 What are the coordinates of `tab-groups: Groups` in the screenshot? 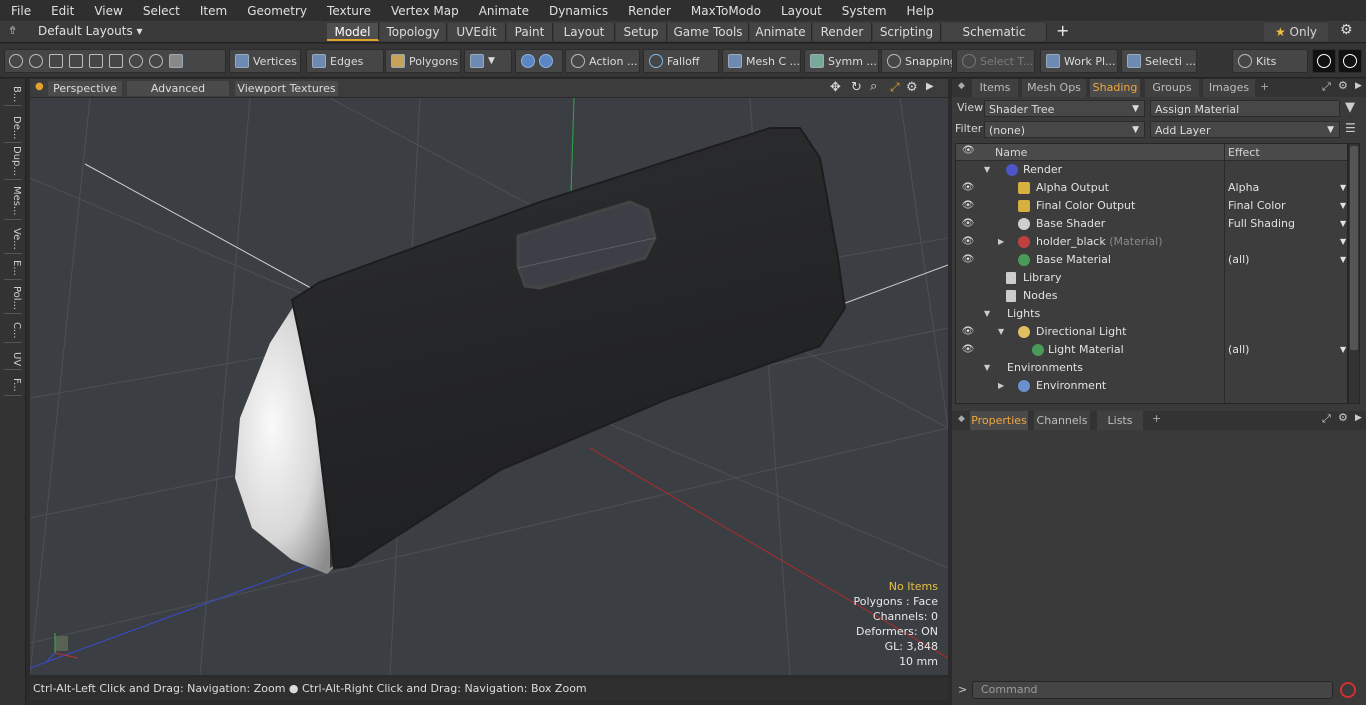 It's located at (1172, 88).